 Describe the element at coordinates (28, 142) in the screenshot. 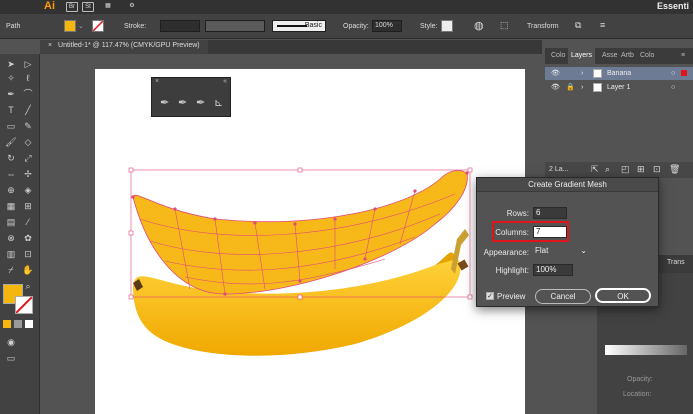

I see `eraser-tool-icon: ◇` at that location.